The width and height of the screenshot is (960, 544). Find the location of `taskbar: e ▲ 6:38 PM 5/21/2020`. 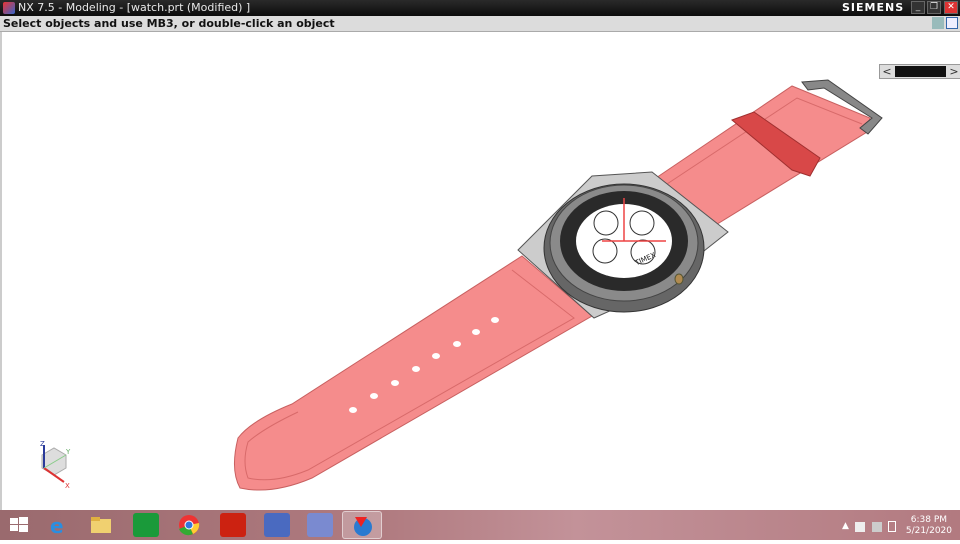

taskbar: e ▲ 6:38 PM 5/21/2020 is located at coordinates (480, 525).